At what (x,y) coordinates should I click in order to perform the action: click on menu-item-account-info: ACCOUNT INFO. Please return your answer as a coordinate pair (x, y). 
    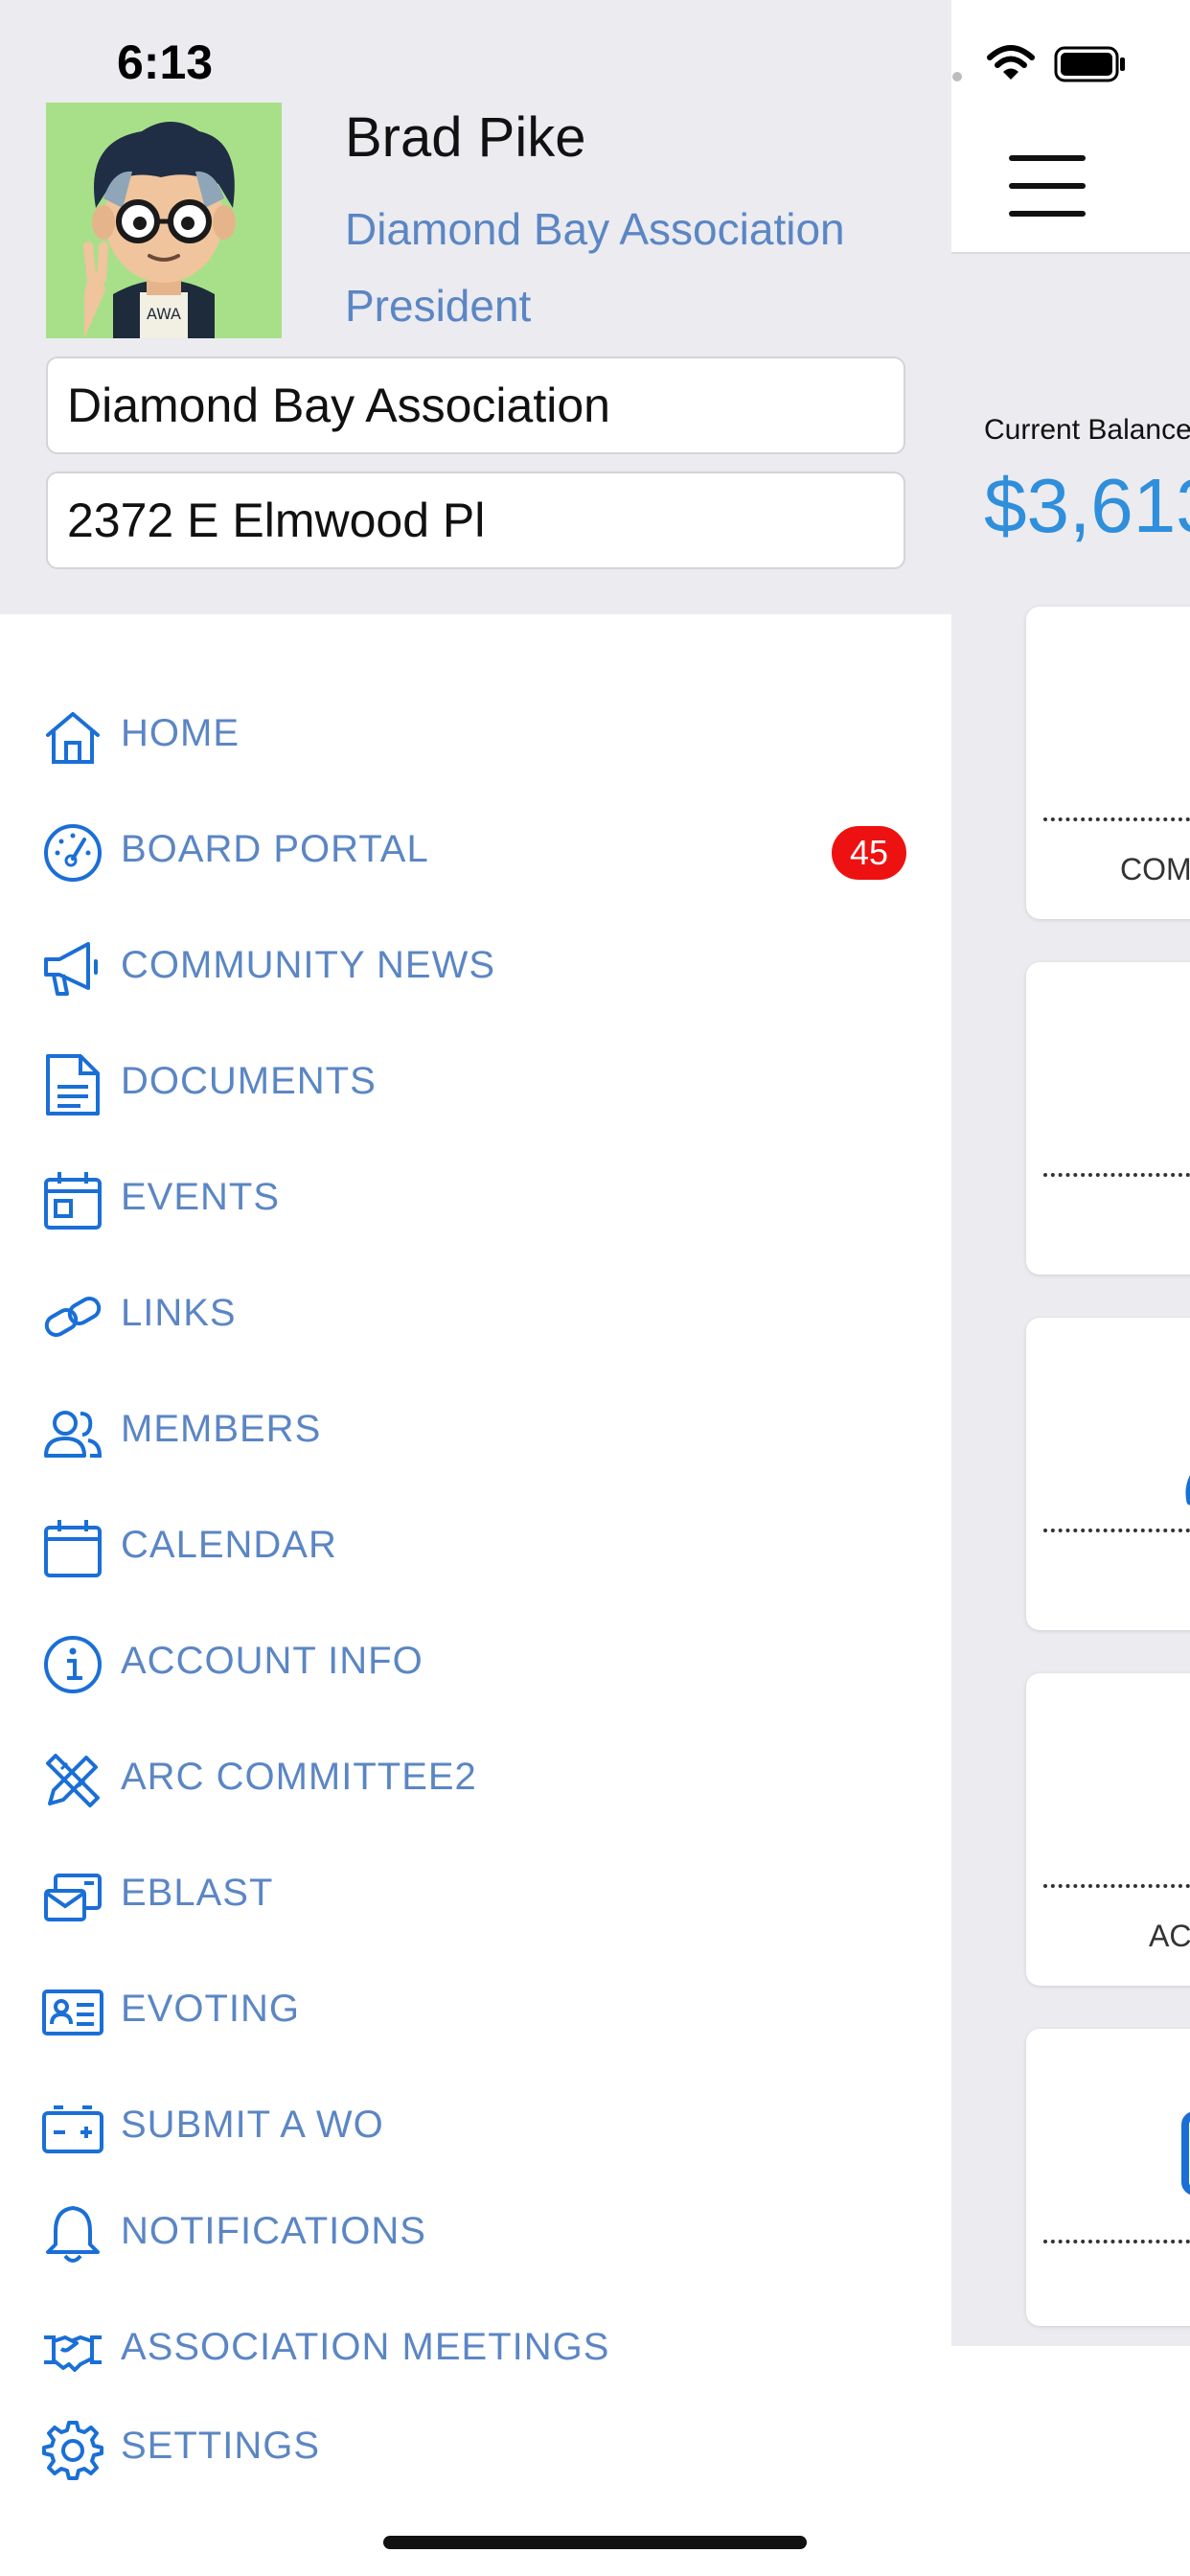
    Looking at the image, I should click on (476, 1663).